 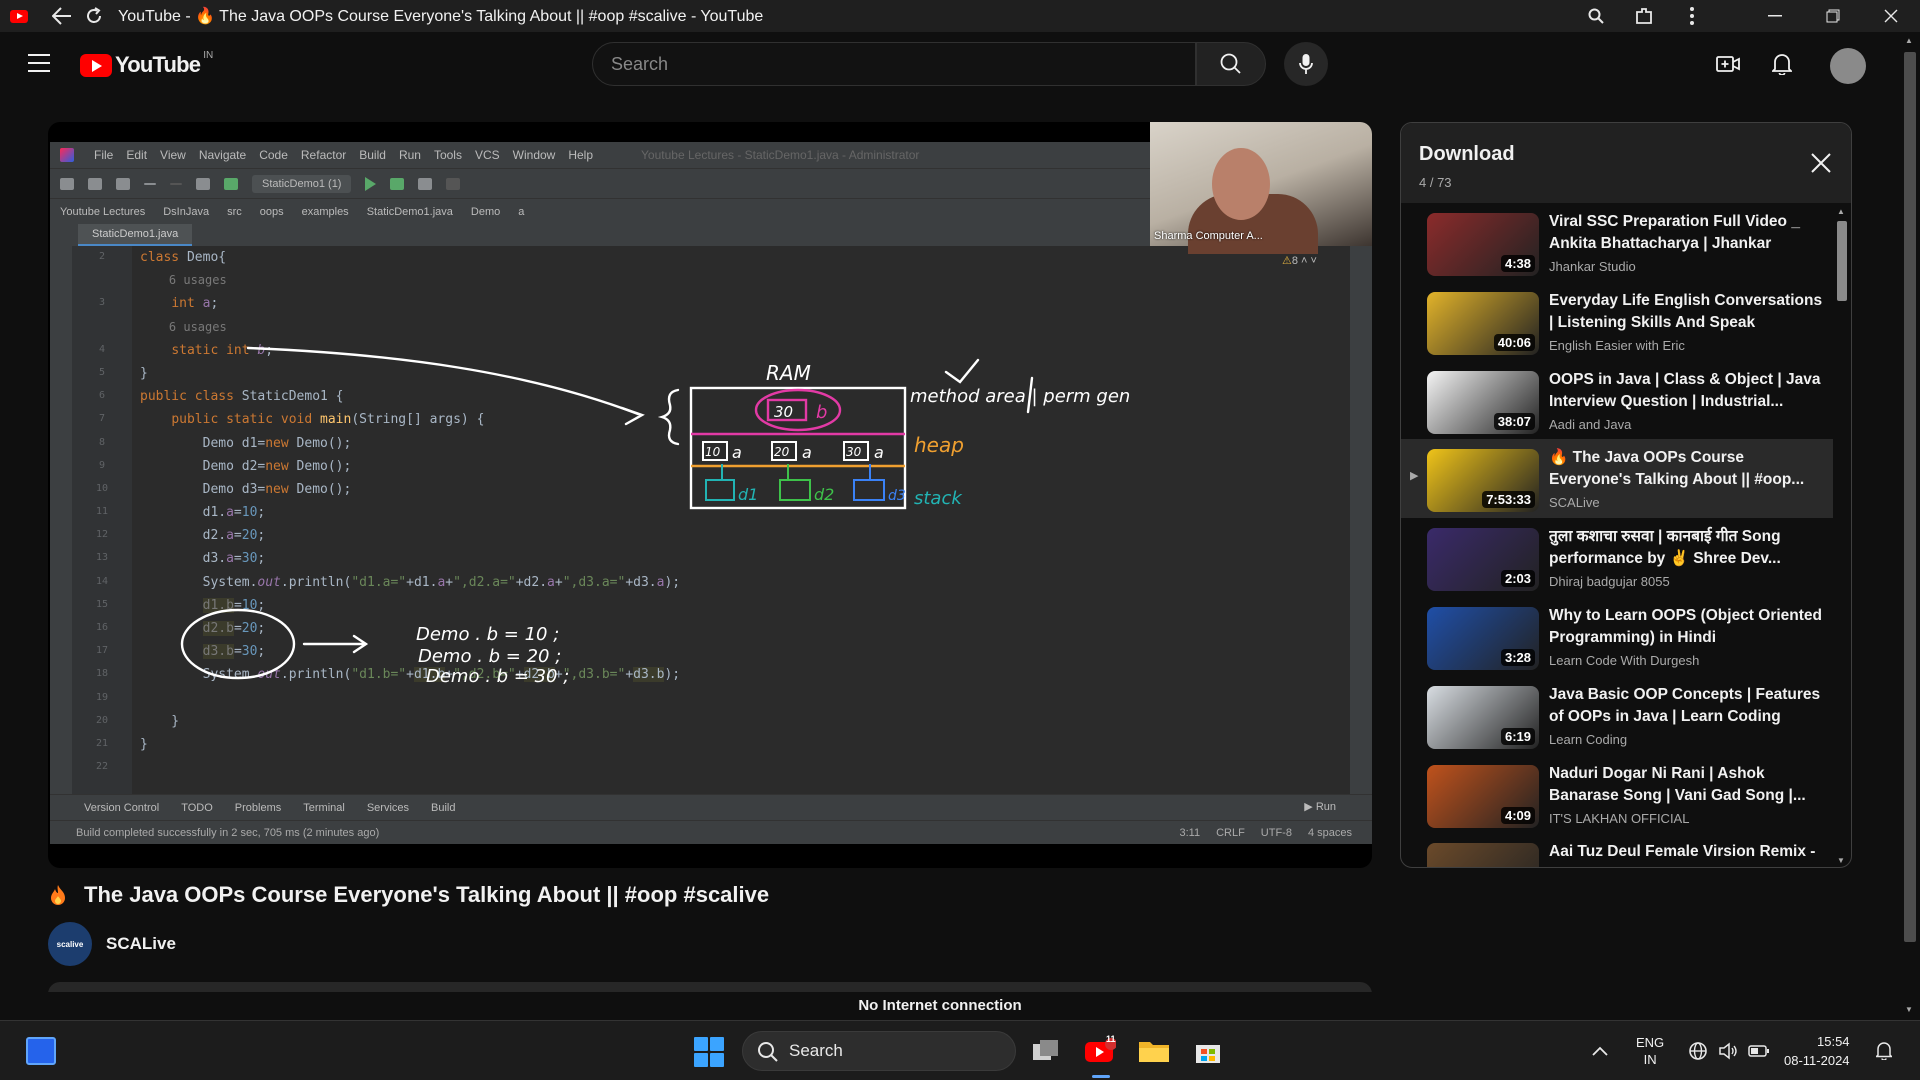 What do you see at coordinates (1483, 855) in the screenshot?
I see `video-thumbnail` at bounding box center [1483, 855].